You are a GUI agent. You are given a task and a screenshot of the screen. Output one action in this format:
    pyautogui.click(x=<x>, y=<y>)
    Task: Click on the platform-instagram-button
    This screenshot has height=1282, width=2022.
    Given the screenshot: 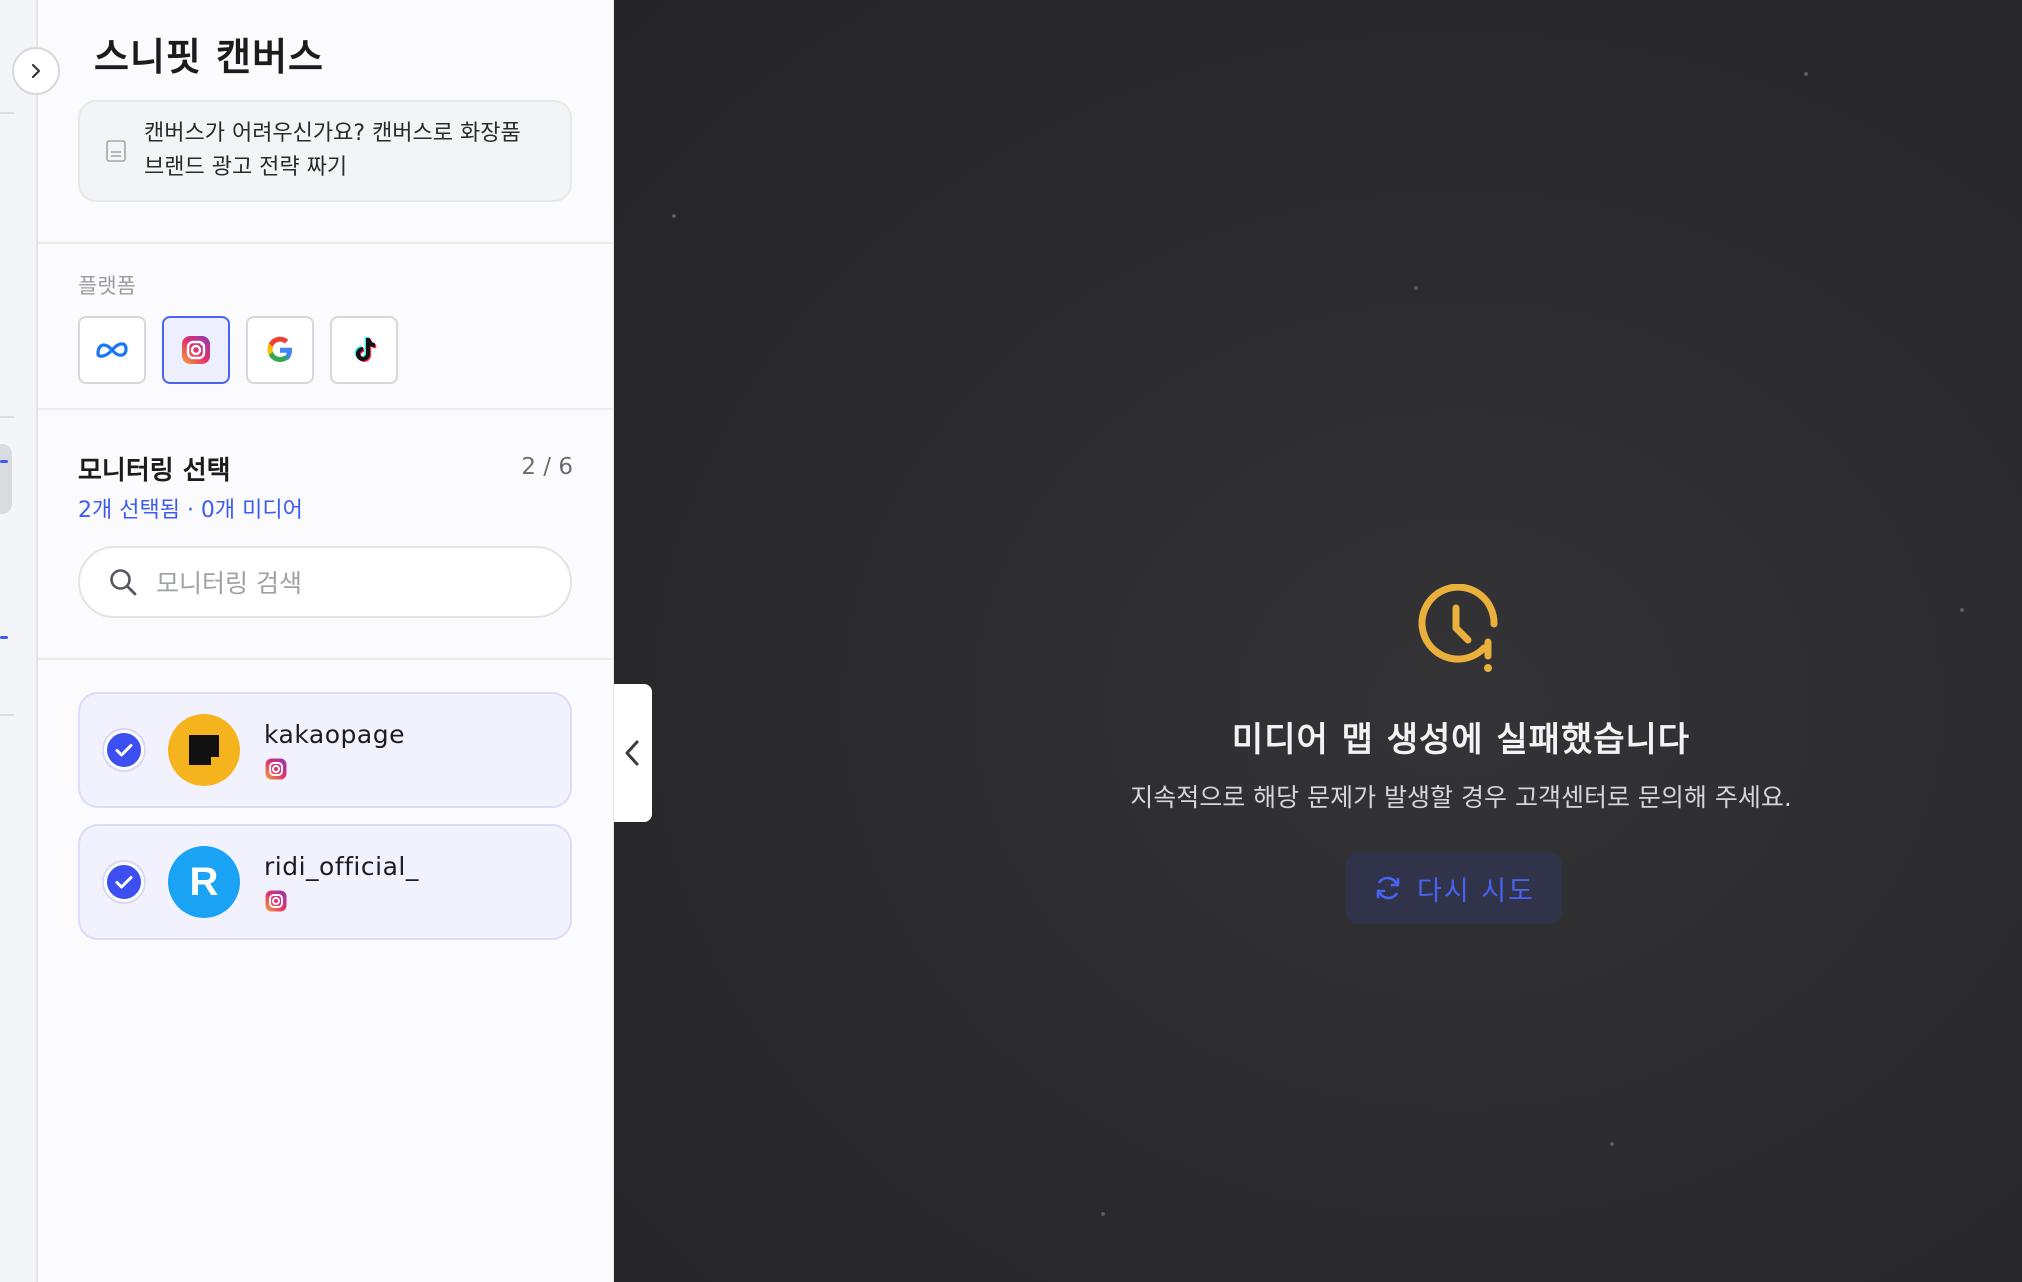 What is the action you would take?
    pyautogui.click(x=196, y=350)
    